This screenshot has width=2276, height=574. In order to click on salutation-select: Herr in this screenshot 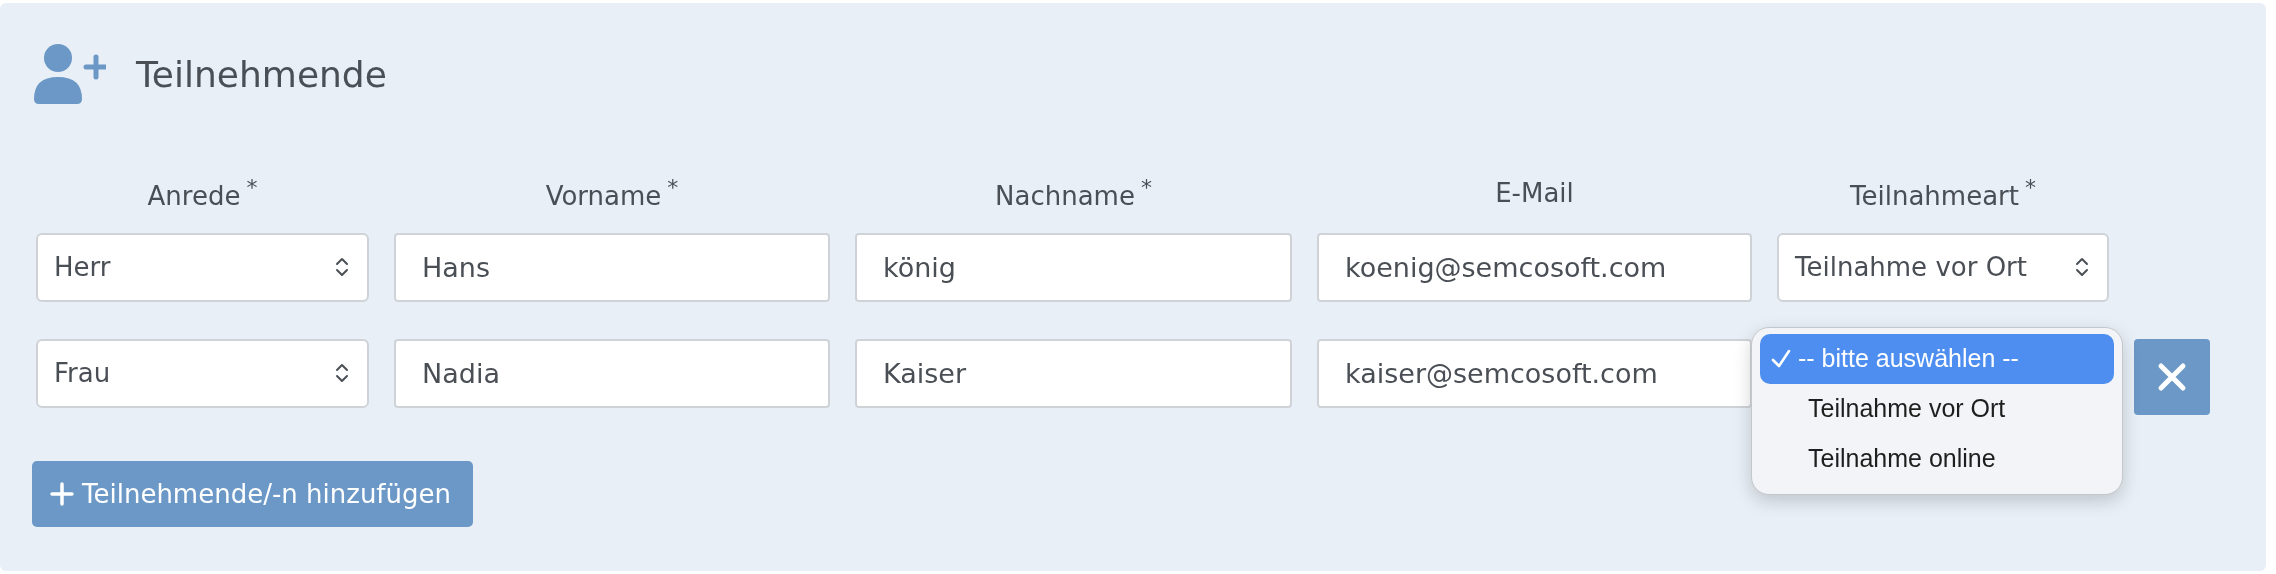, I will do `click(202, 267)`.